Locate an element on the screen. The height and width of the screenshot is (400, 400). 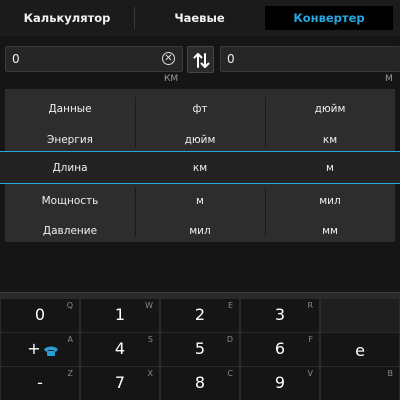
key-0: 0Q is located at coordinates (40, 315).